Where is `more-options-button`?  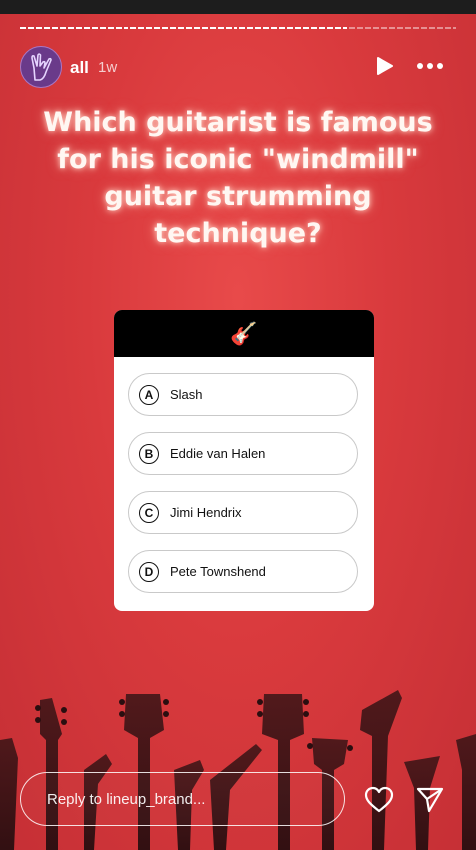 more-options-button is located at coordinates (430, 66).